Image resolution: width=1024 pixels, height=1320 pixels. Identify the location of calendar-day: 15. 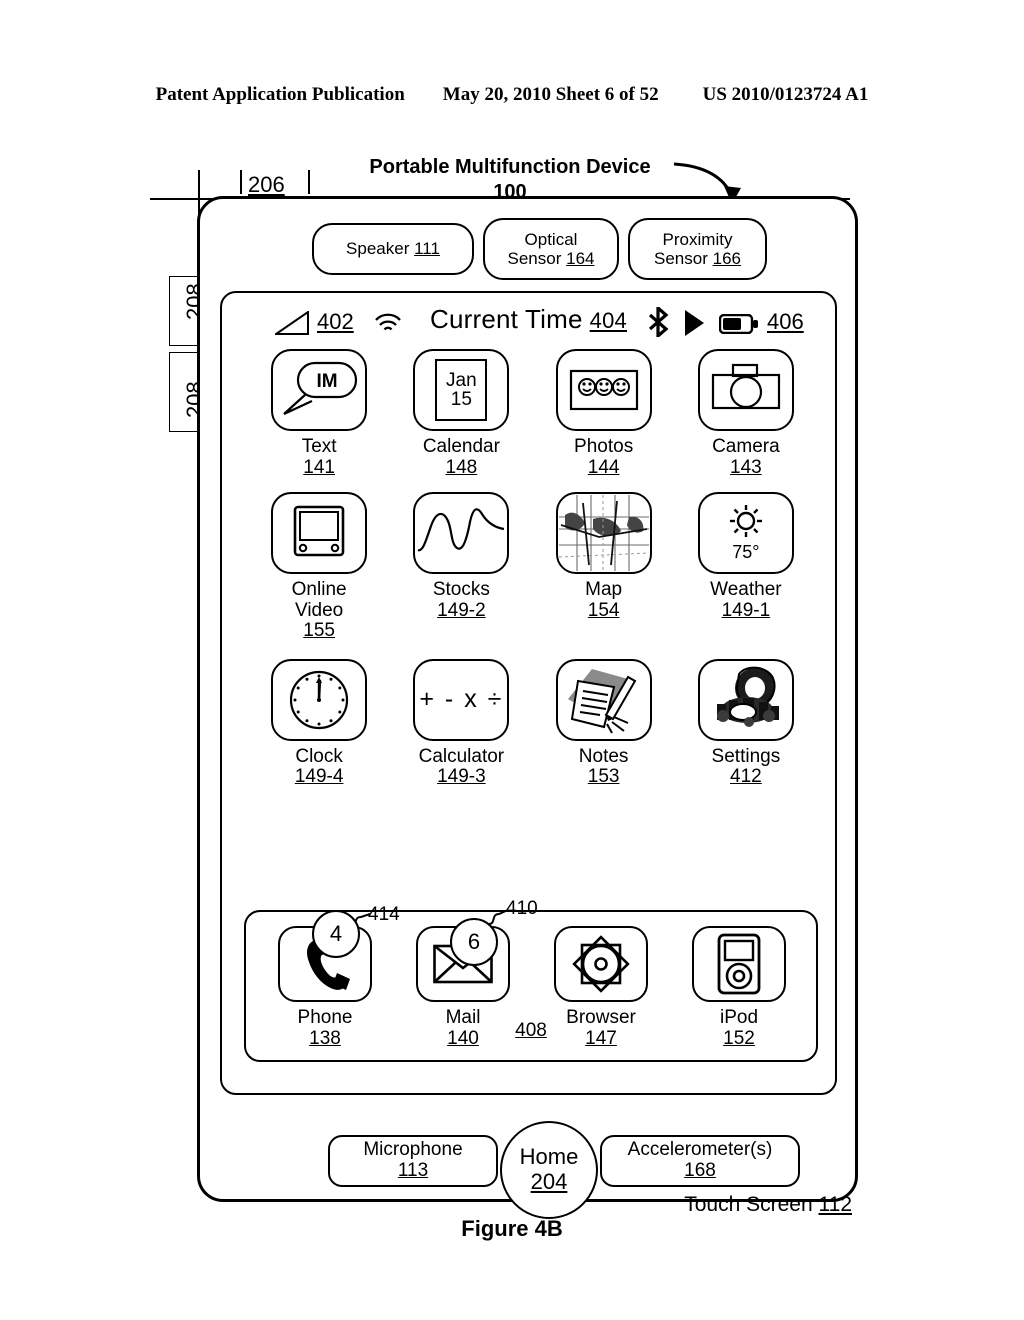
(461, 399).